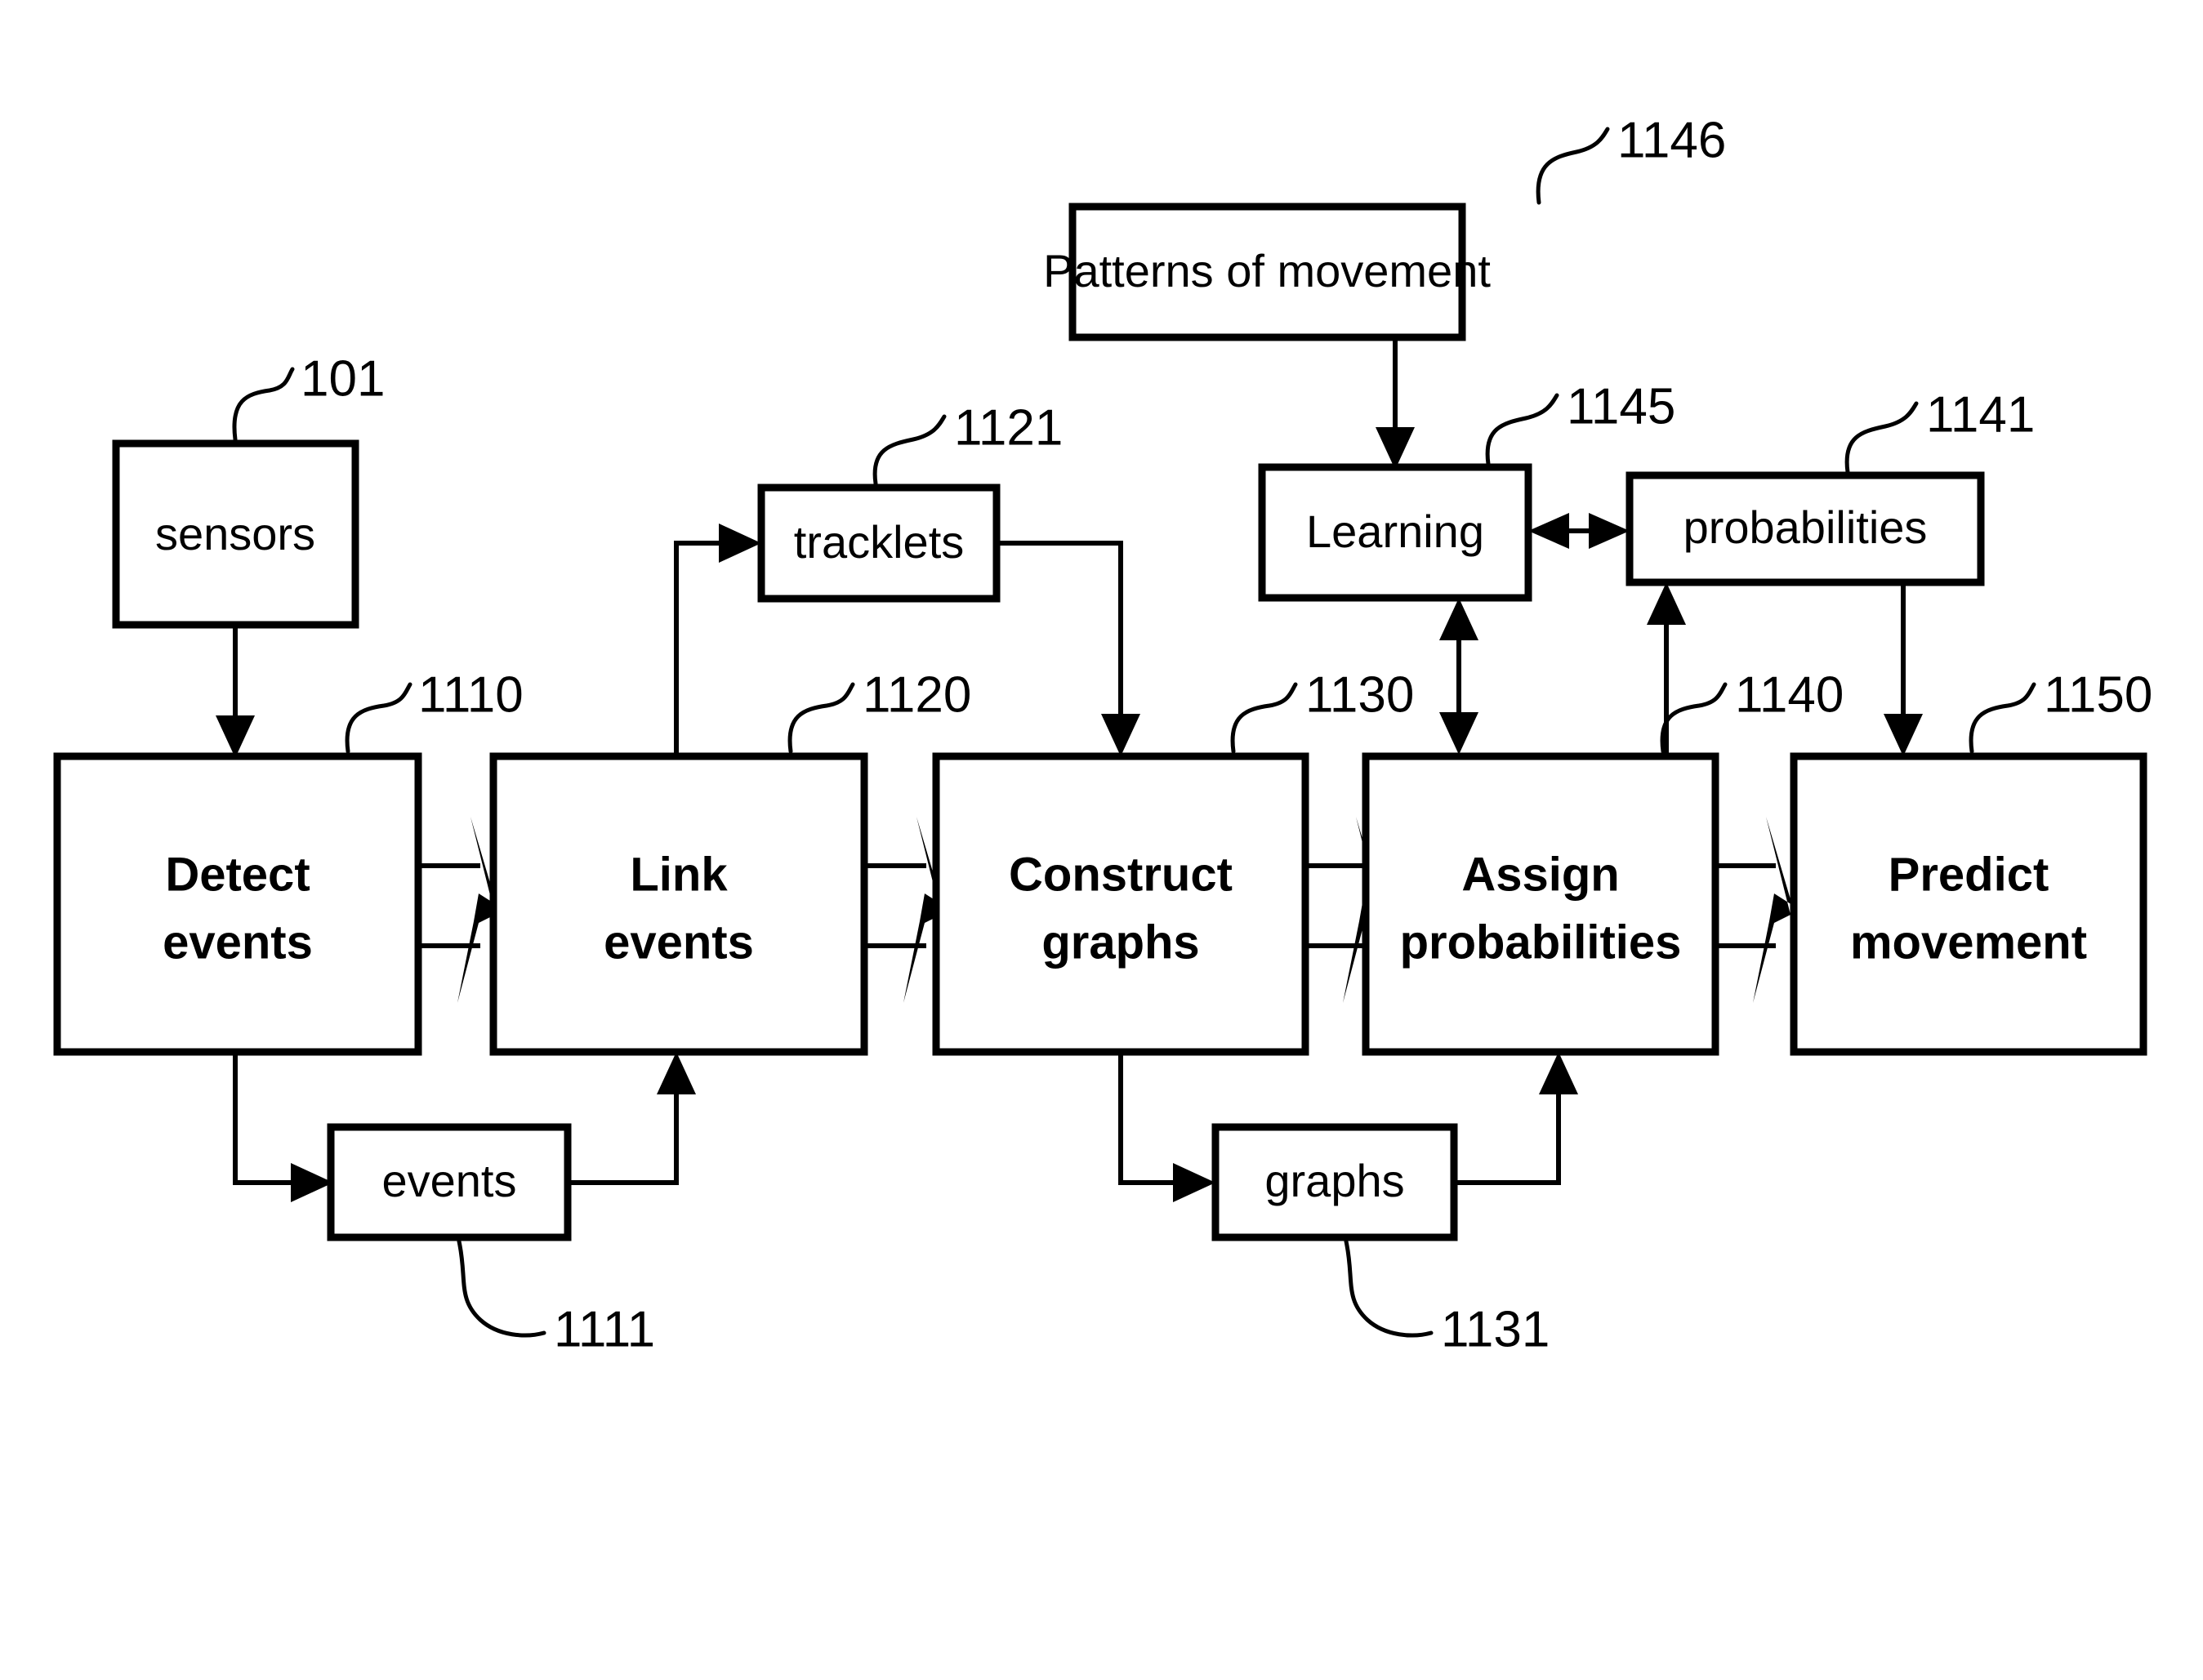 The height and width of the screenshot is (1680, 2203). I want to click on probabilities-label: probabilities, so click(1805, 527).